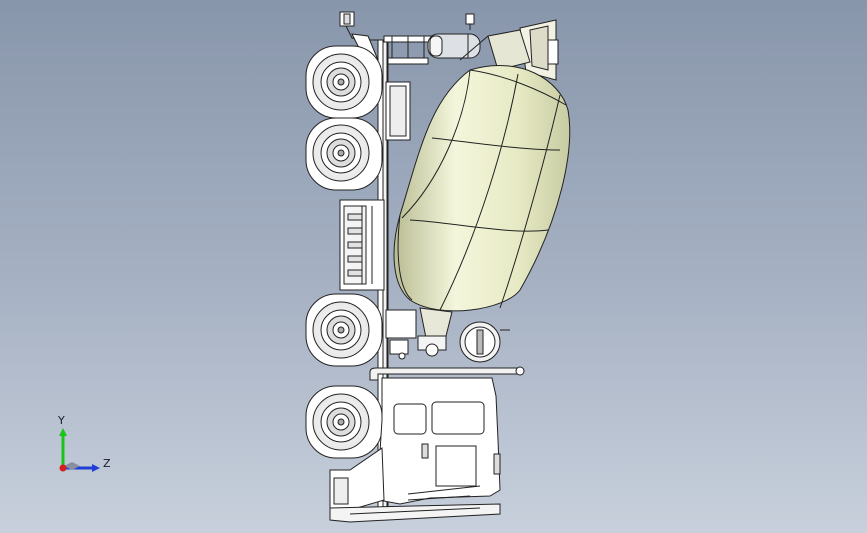 This screenshot has width=867, height=533. Describe the element at coordinates (482, 188) in the screenshot. I see `mixer-drum` at that location.